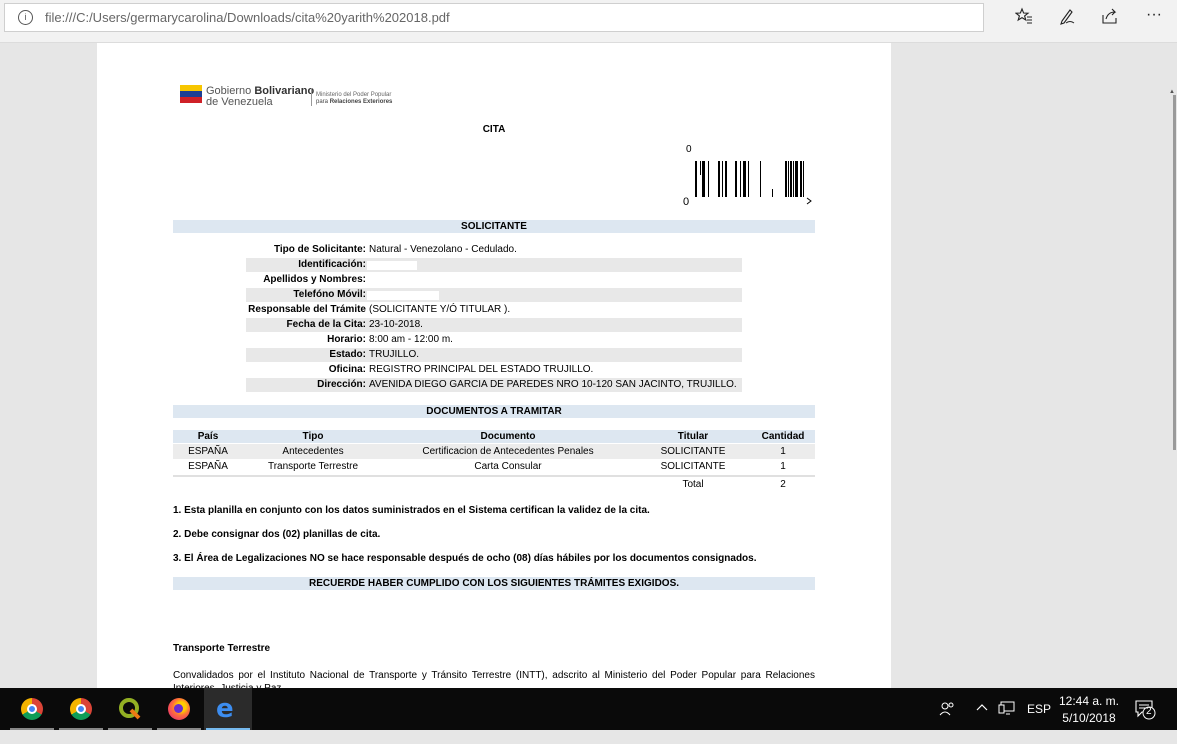 The image size is (1177, 744). I want to click on notification-count: 2, so click(1149, 711).